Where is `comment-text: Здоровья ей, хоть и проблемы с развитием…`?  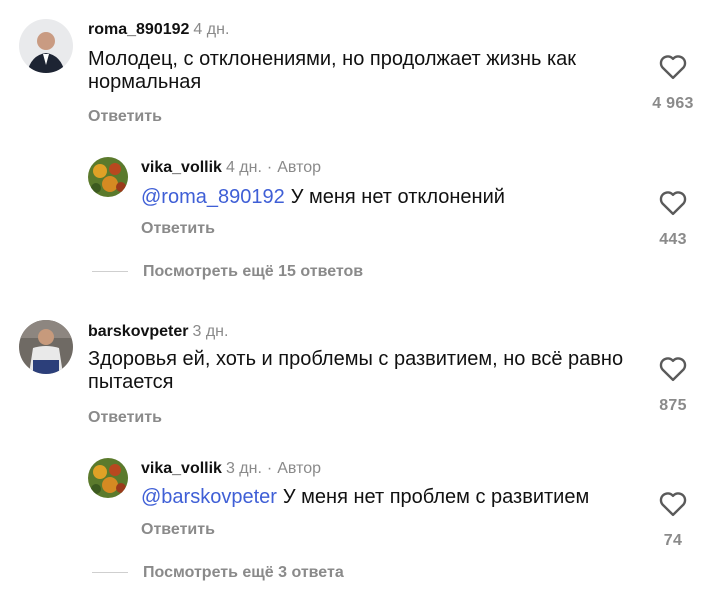
comment-text: Здоровья ей, хоть и проблемы с развитием… is located at coordinates (358, 371).